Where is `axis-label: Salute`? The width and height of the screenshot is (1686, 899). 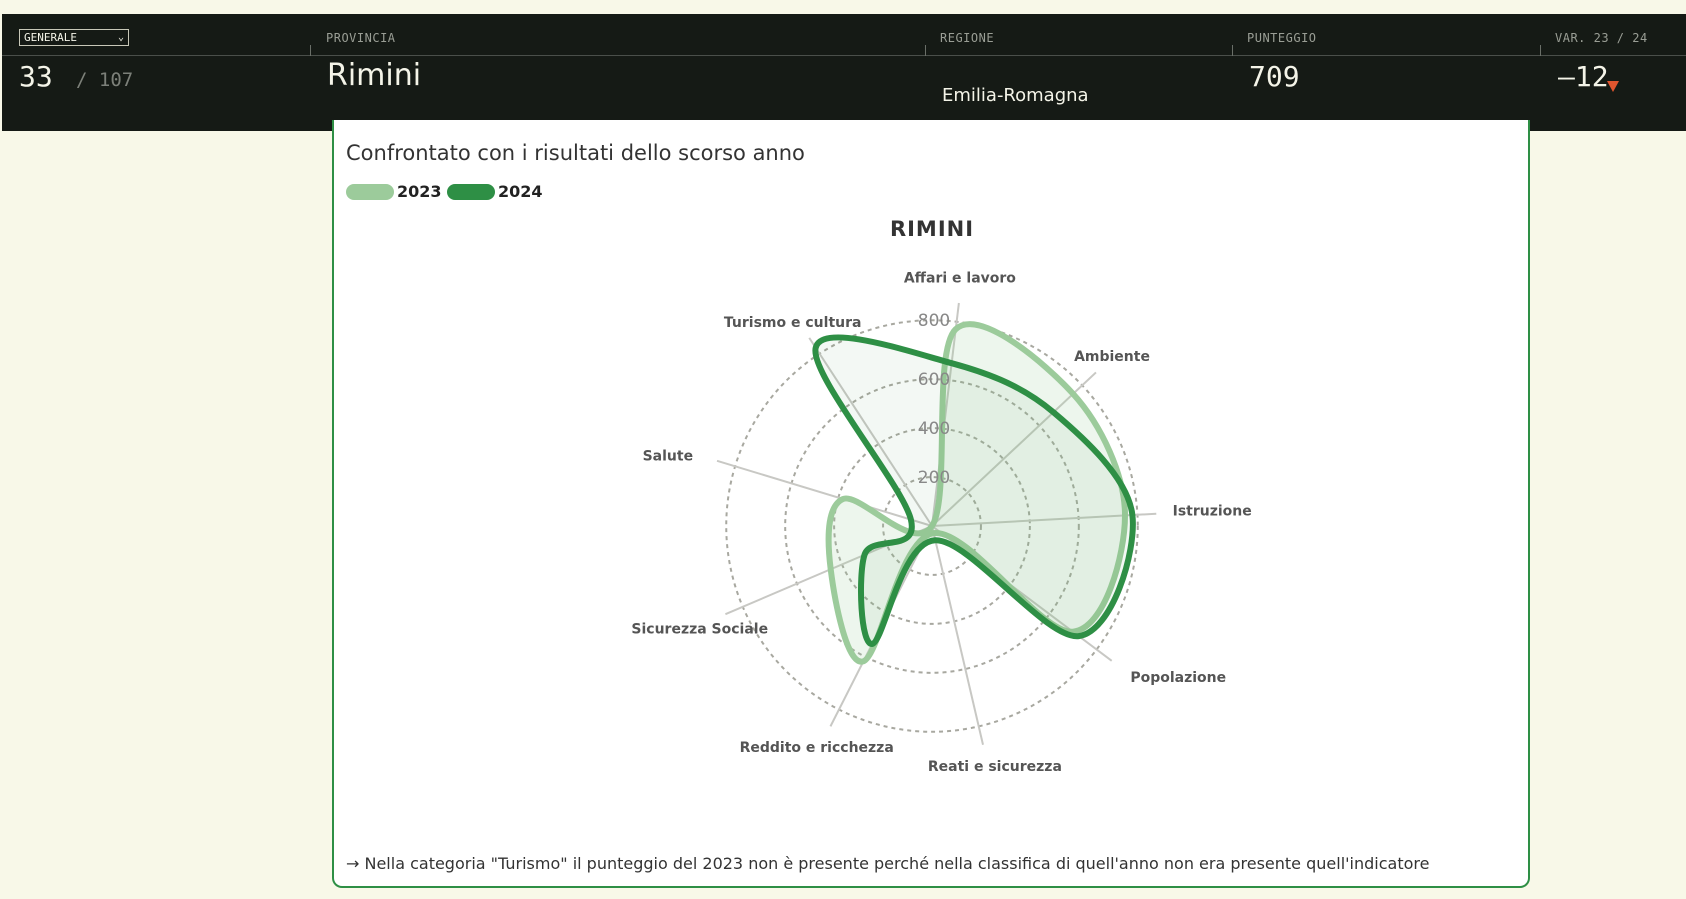 axis-label: Salute is located at coordinates (668, 456).